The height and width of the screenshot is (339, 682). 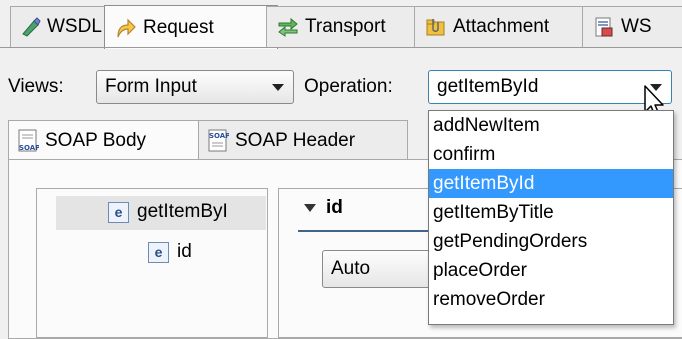 What do you see at coordinates (151, 86) in the screenshot?
I see `views-select-value: Form Input` at bounding box center [151, 86].